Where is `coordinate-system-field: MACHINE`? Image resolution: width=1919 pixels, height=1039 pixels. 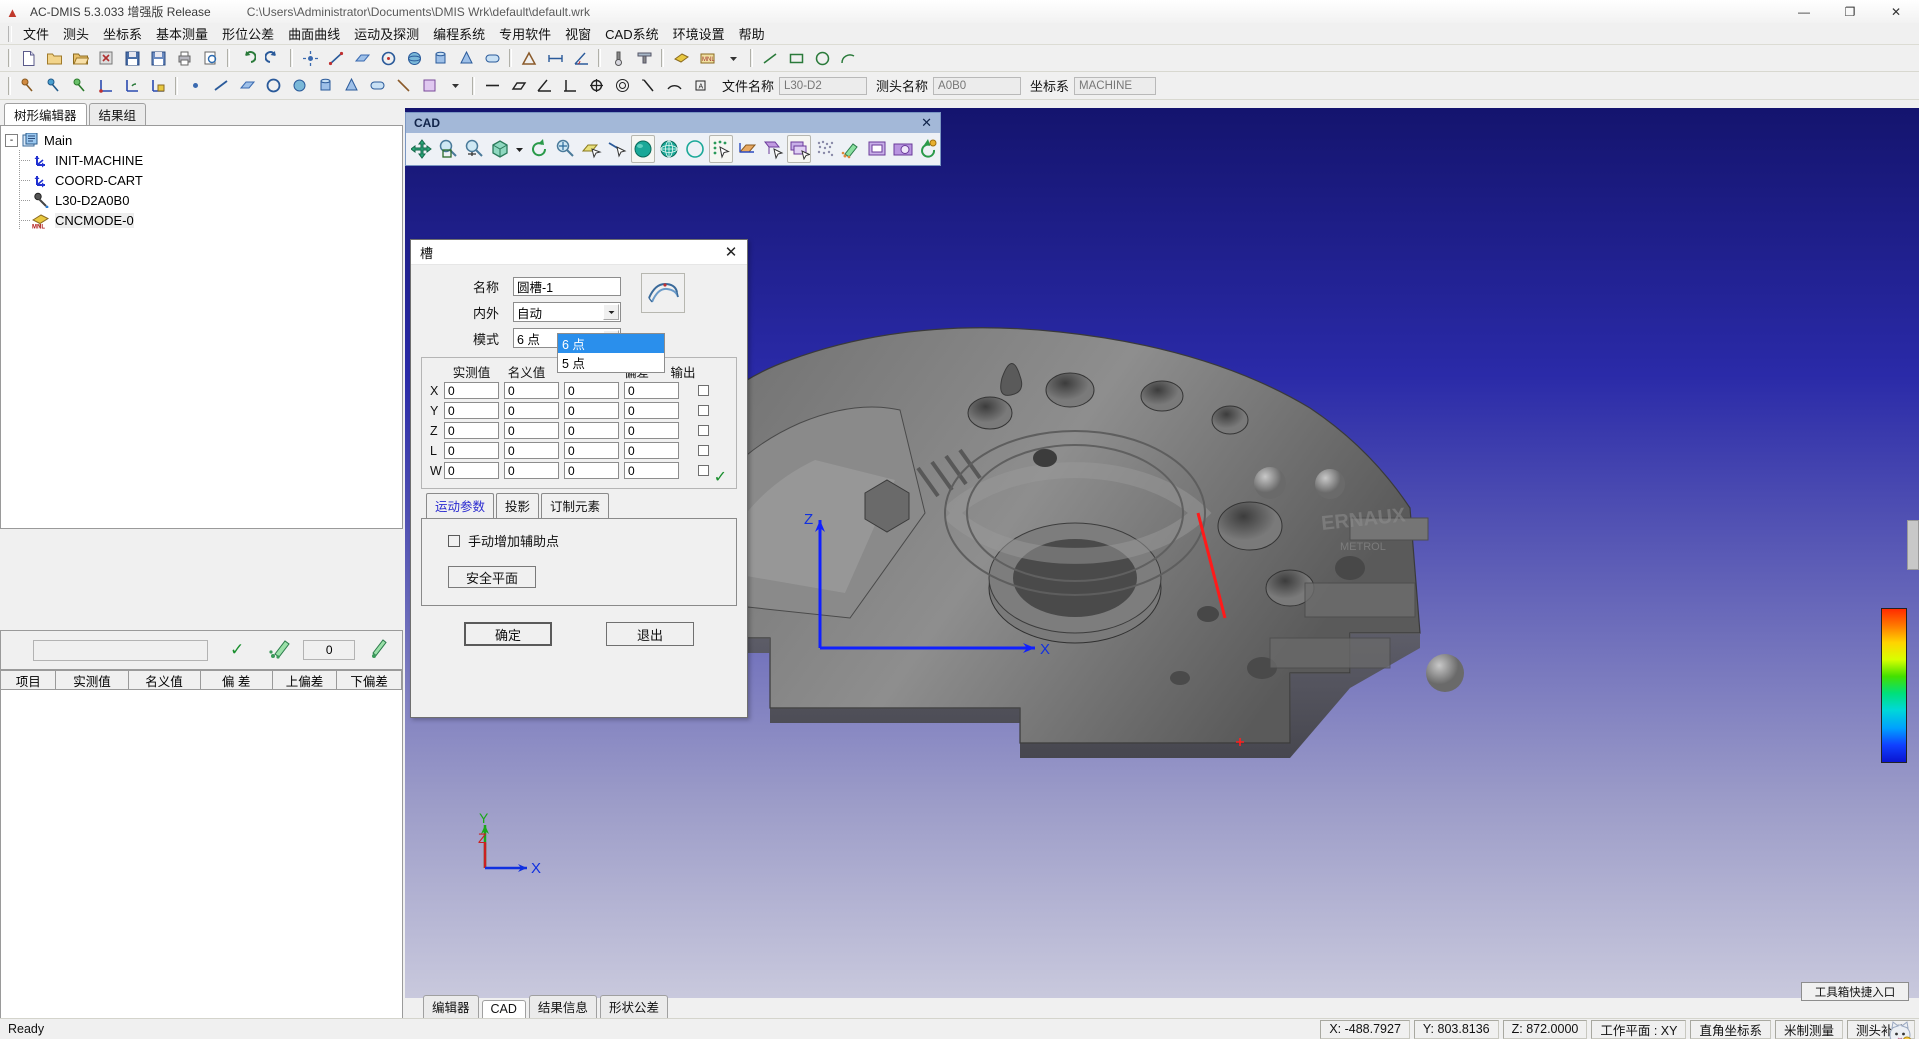 coordinate-system-field: MACHINE is located at coordinates (1115, 85).